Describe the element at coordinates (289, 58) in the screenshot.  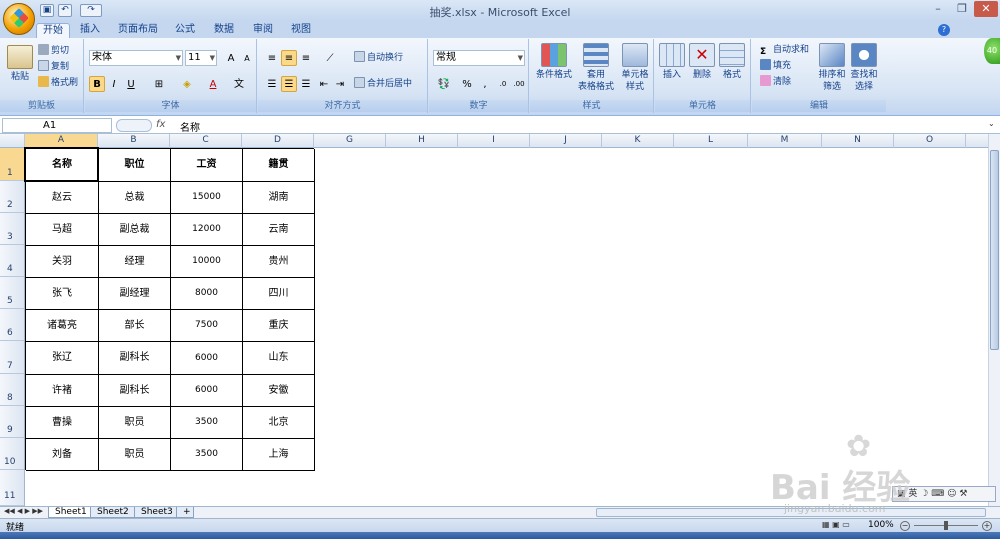
I see `align-middle-icon: ≡` at that location.